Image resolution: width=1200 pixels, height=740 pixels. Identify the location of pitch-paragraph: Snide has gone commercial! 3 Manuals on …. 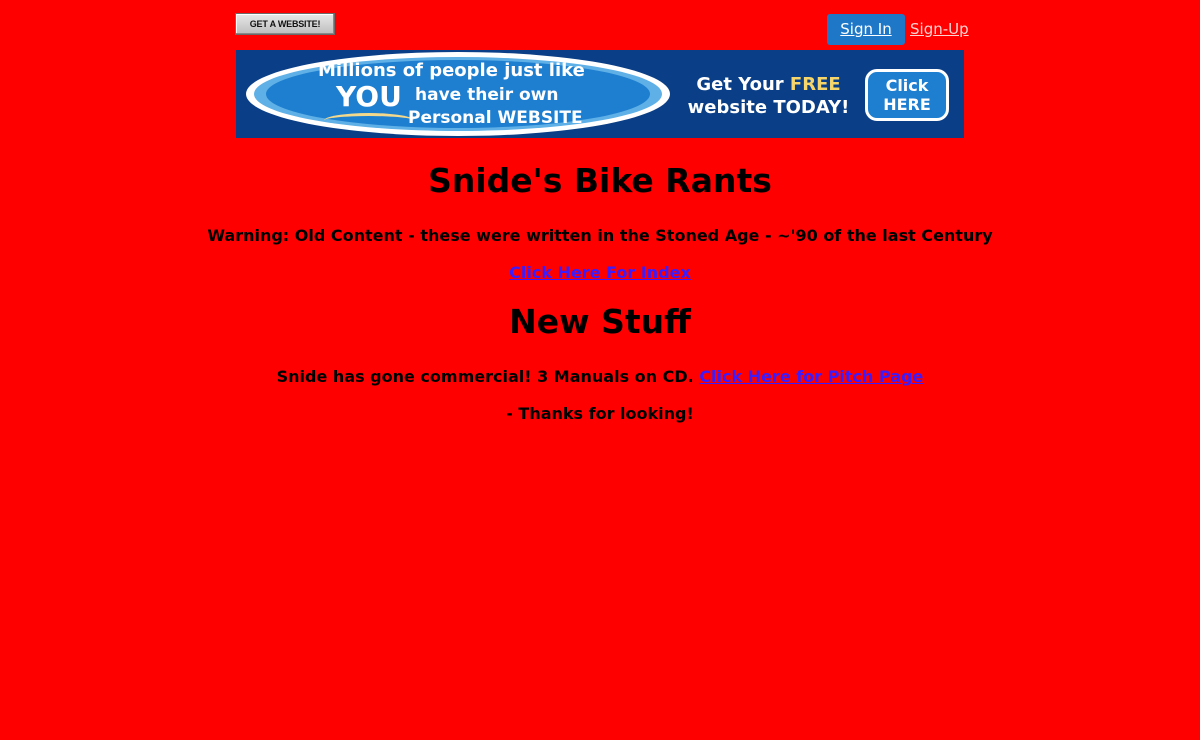
(600, 377).